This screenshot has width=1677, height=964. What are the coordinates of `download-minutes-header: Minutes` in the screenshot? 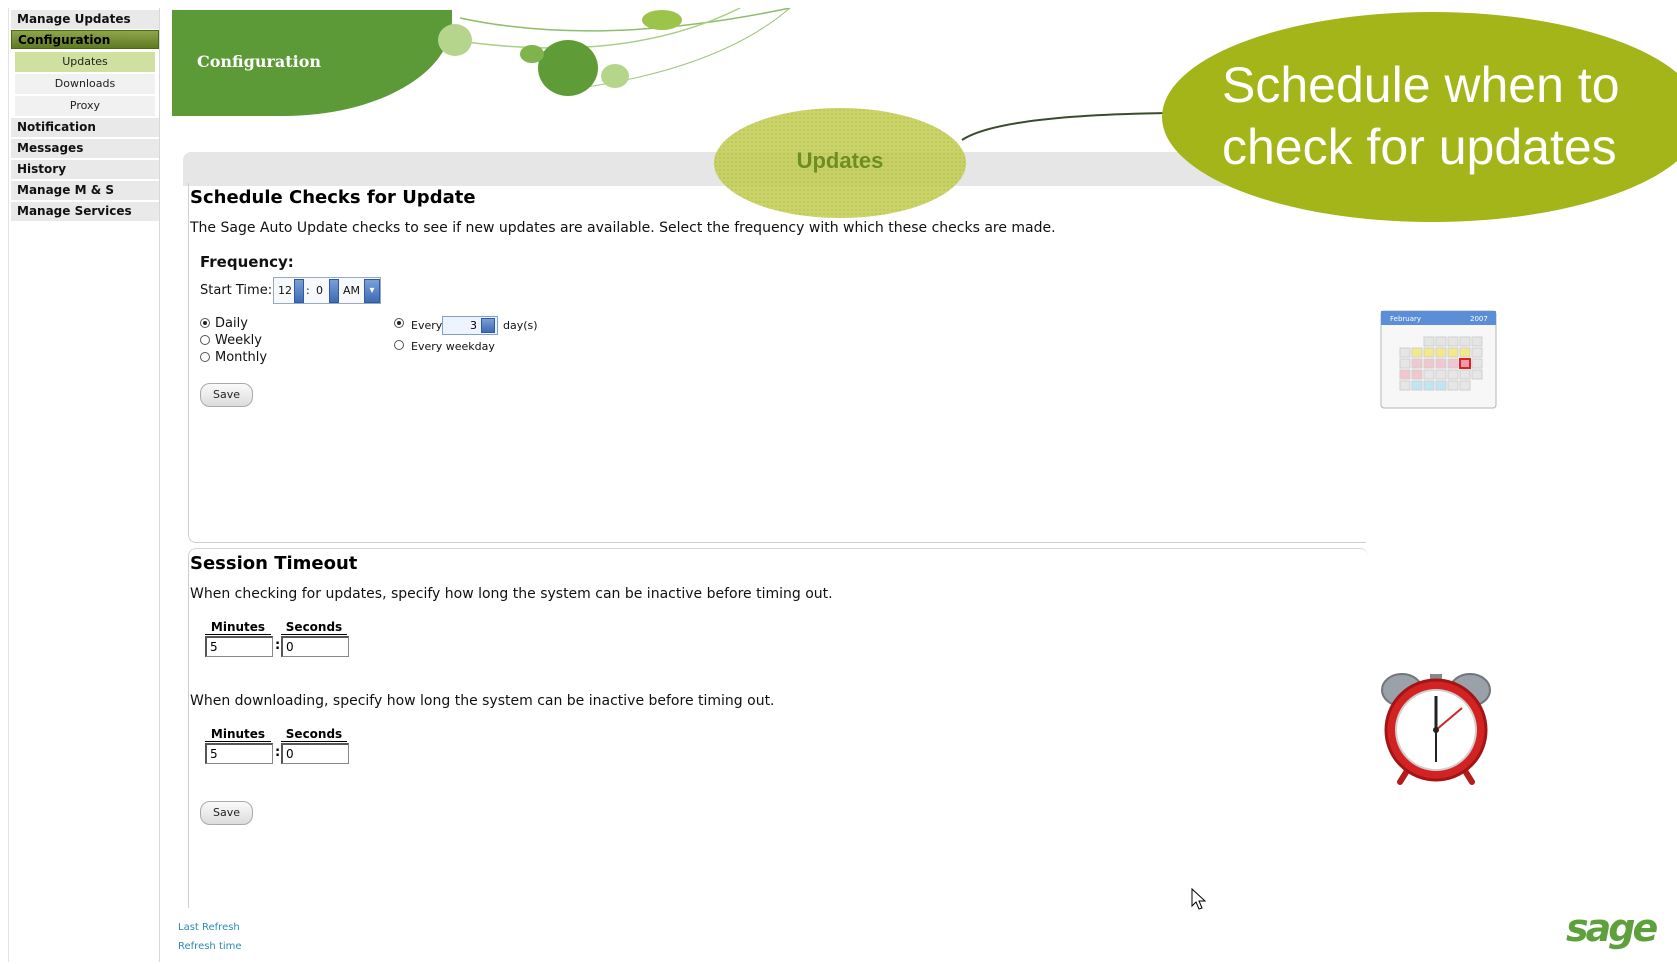 It's located at (238, 734).